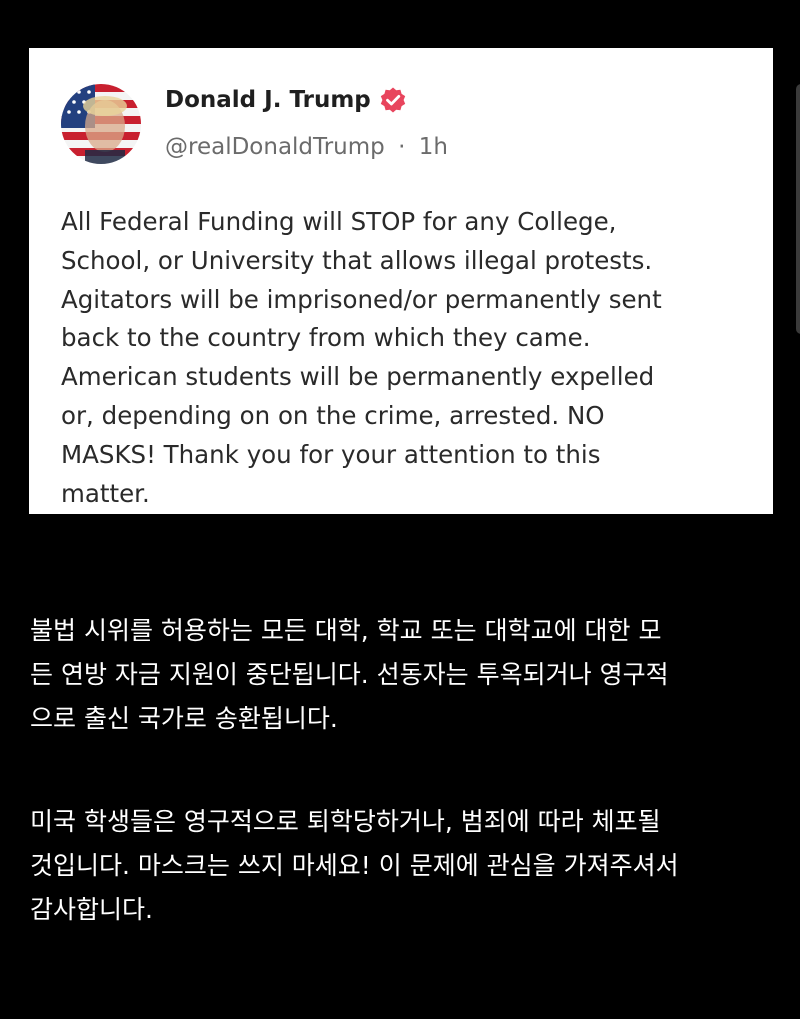  I want to click on user-handle: @realDonaldTrump, so click(275, 147).